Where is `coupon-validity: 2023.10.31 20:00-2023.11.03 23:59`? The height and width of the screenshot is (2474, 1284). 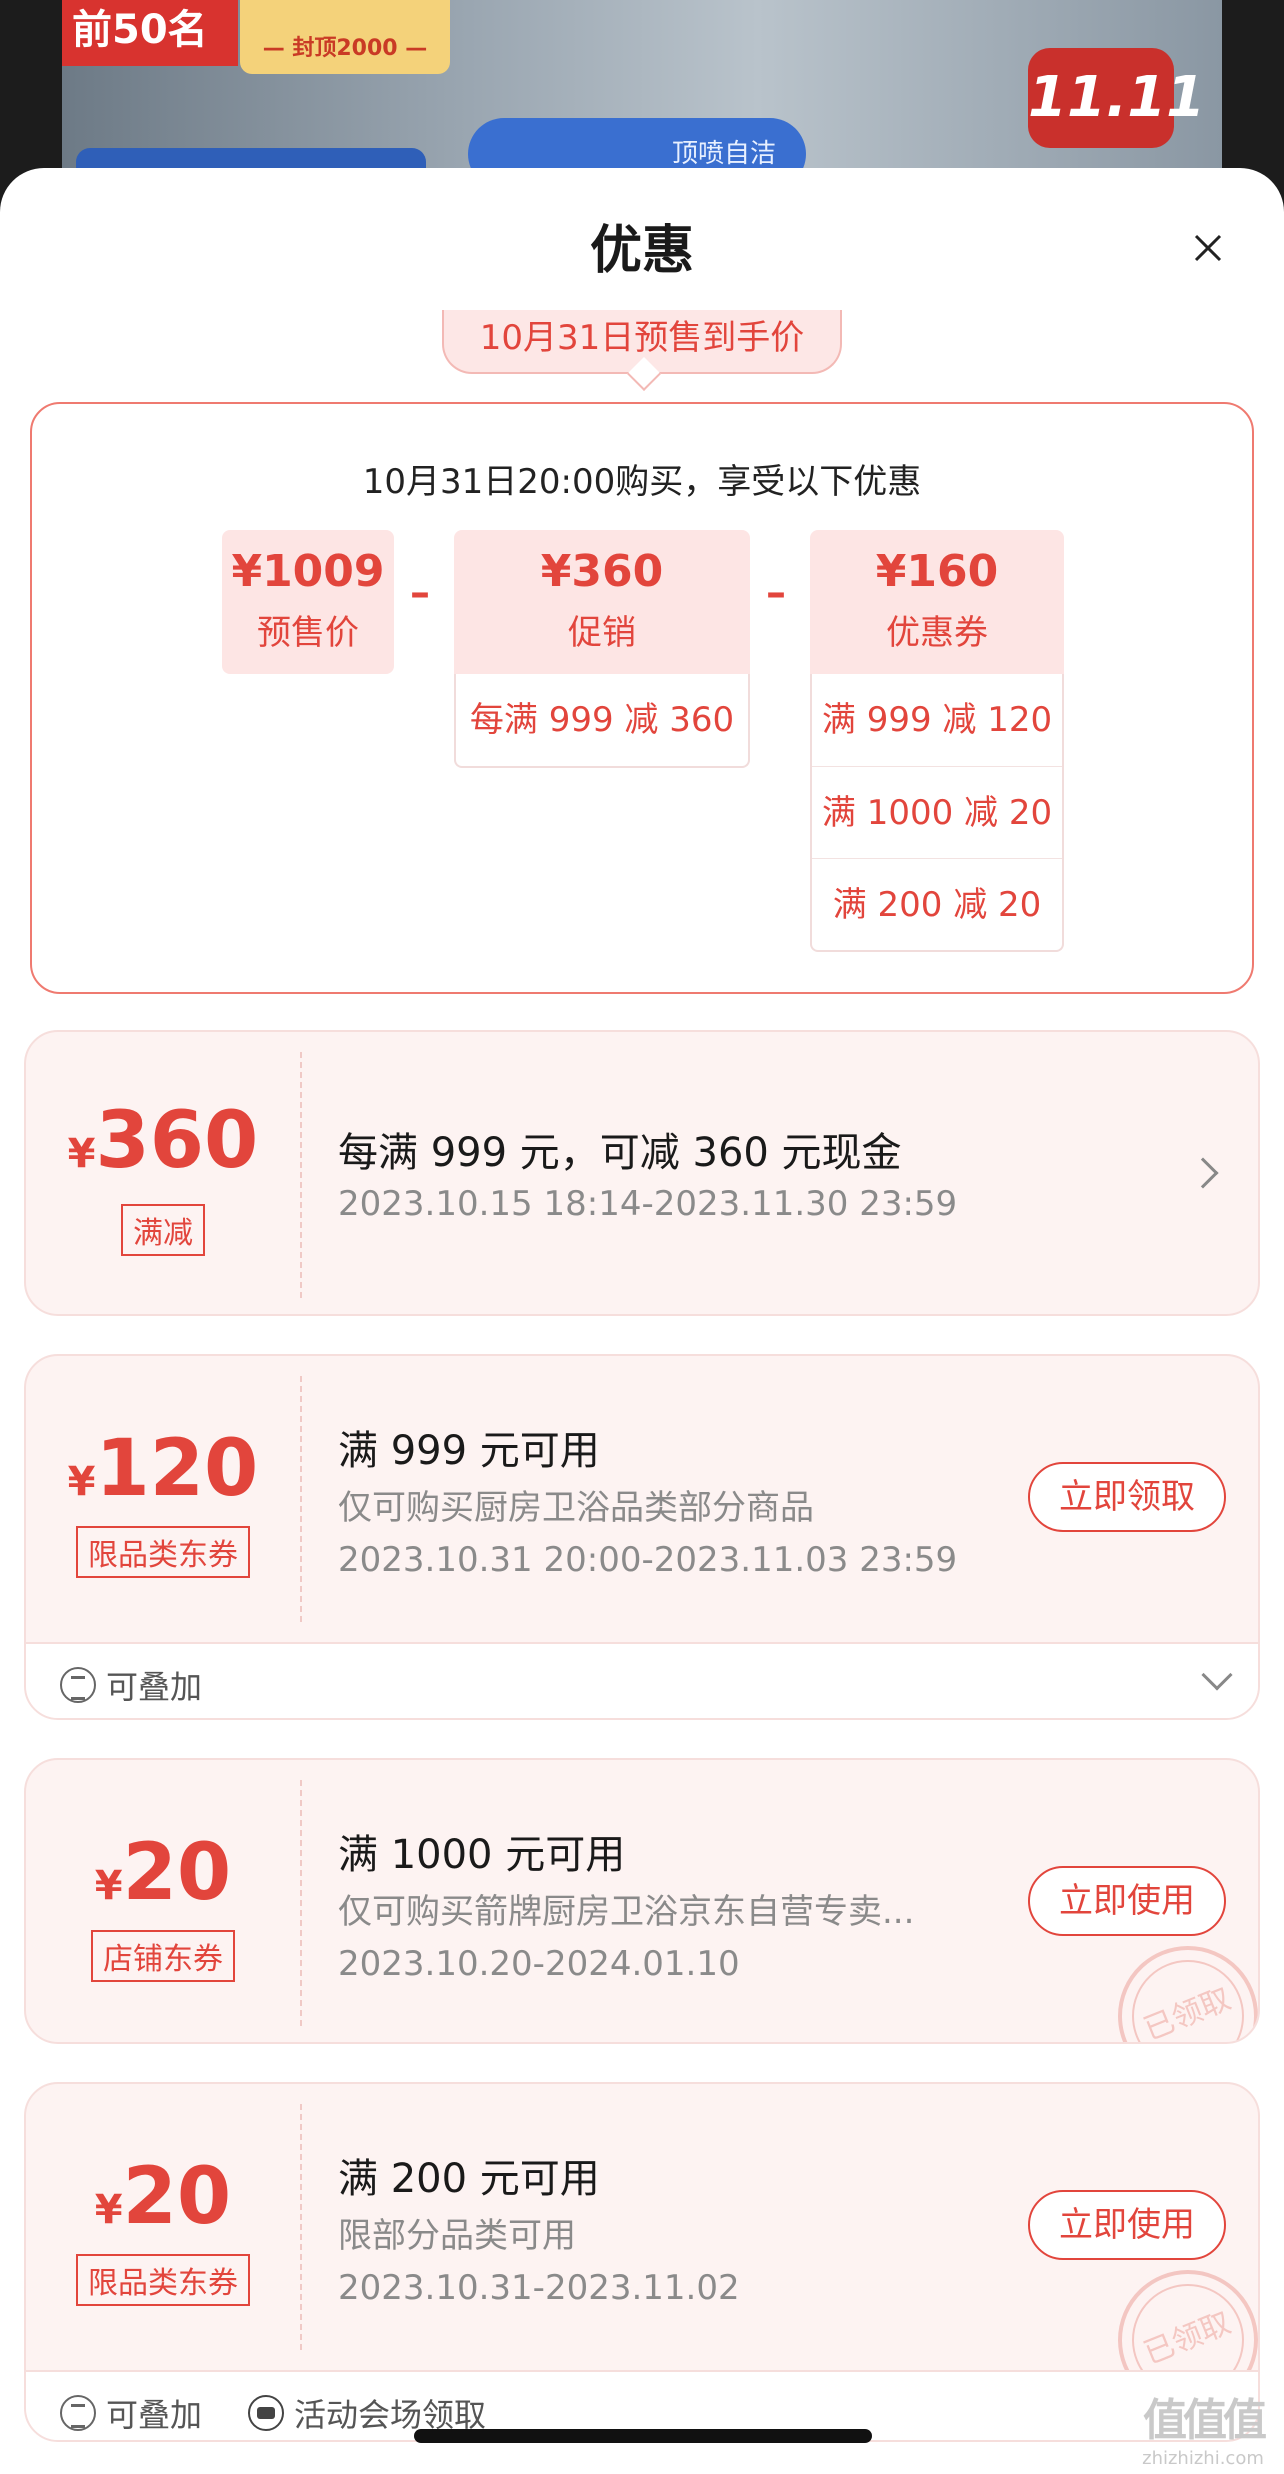 coupon-validity: 2023.10.31 20:00-2023.11.03 23:59 is located at coordinates (648, 1560).